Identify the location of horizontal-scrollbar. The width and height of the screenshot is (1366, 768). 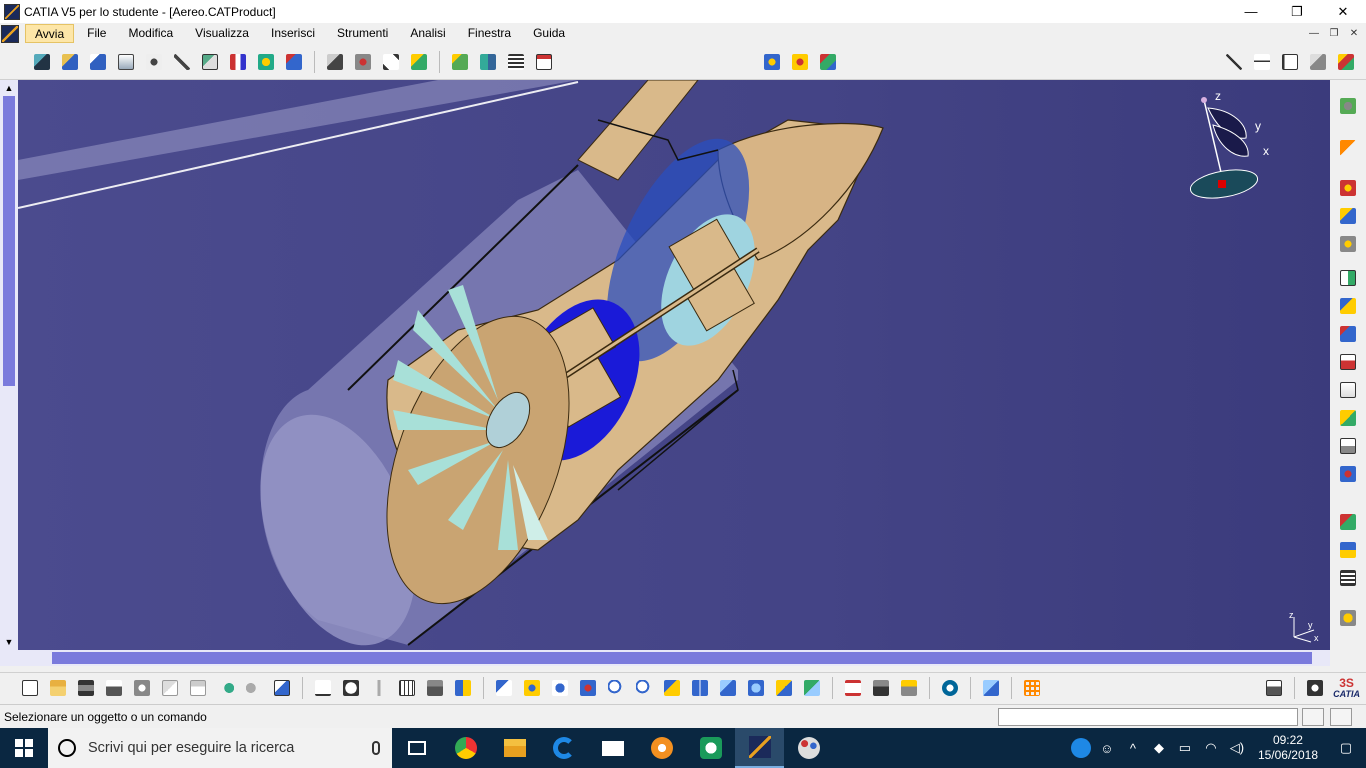
(665, 658).